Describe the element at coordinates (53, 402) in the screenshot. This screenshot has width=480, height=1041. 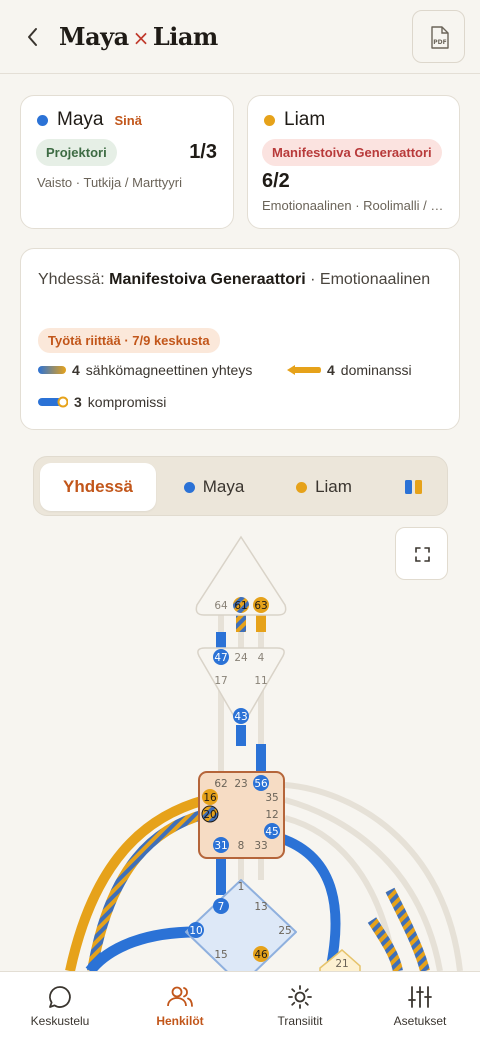
I see `compromise-swatch-icon` at that location.